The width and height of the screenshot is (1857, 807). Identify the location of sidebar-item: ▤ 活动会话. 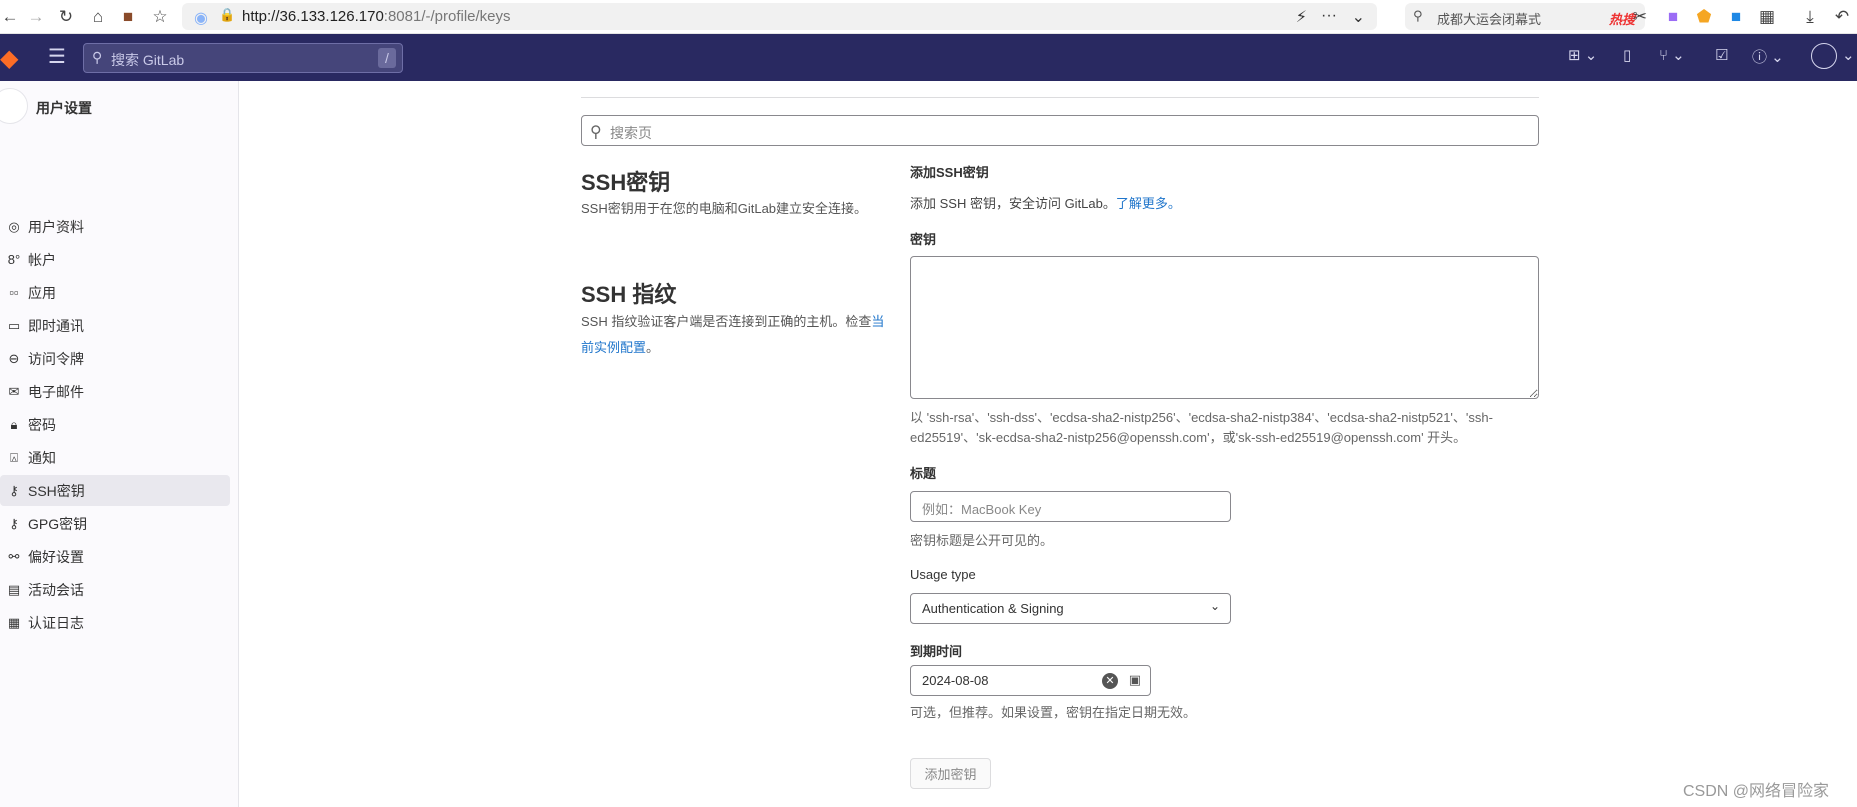
(115, 589).